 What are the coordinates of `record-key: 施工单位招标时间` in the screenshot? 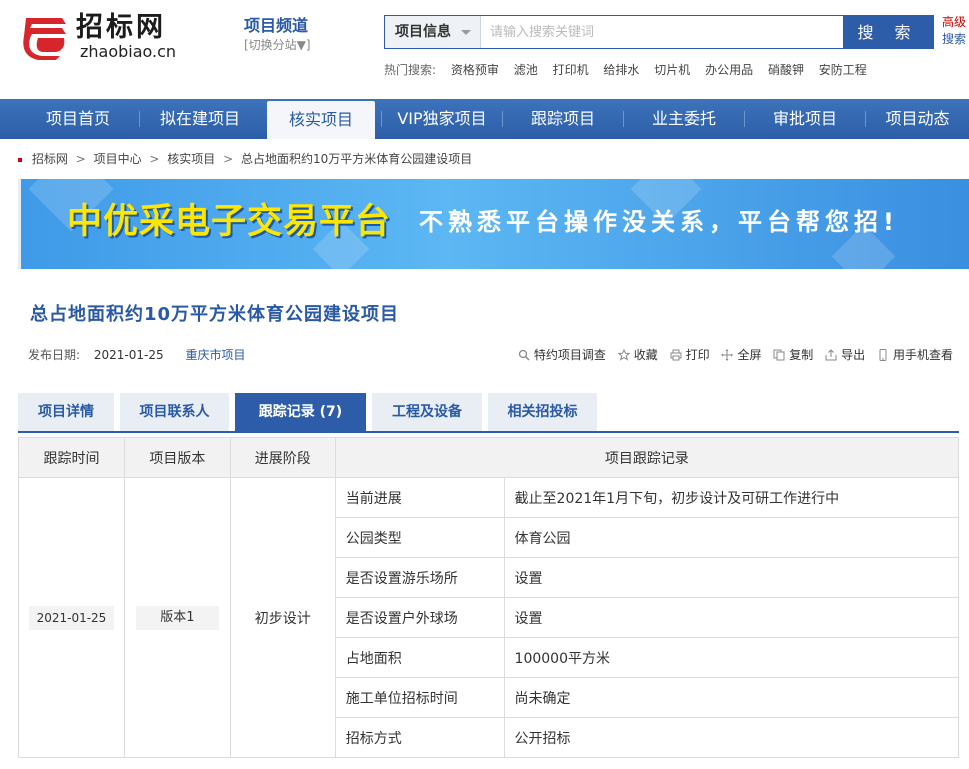 It's located at (419, 697).